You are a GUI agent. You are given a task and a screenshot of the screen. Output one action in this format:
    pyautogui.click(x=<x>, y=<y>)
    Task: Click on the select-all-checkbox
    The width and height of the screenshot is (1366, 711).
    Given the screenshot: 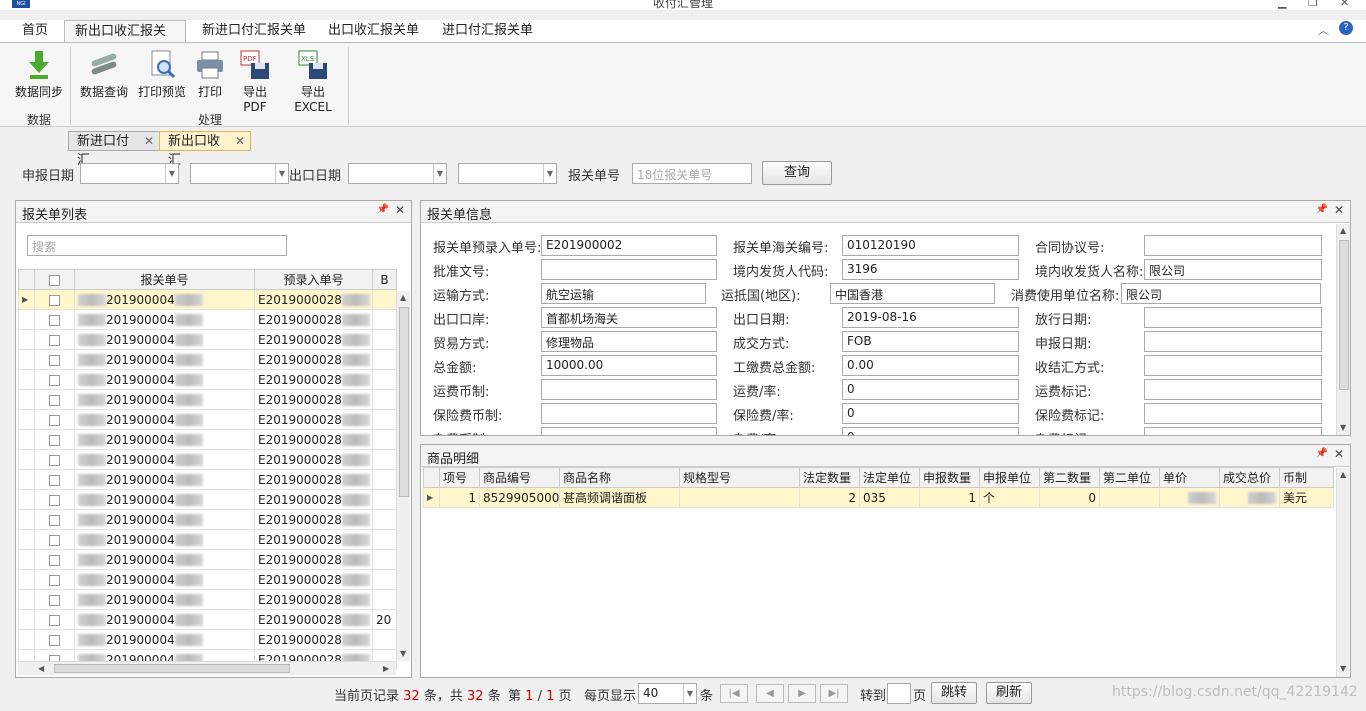 What is the action you would take?
    pyautogui.click(x=54, y=279)
    